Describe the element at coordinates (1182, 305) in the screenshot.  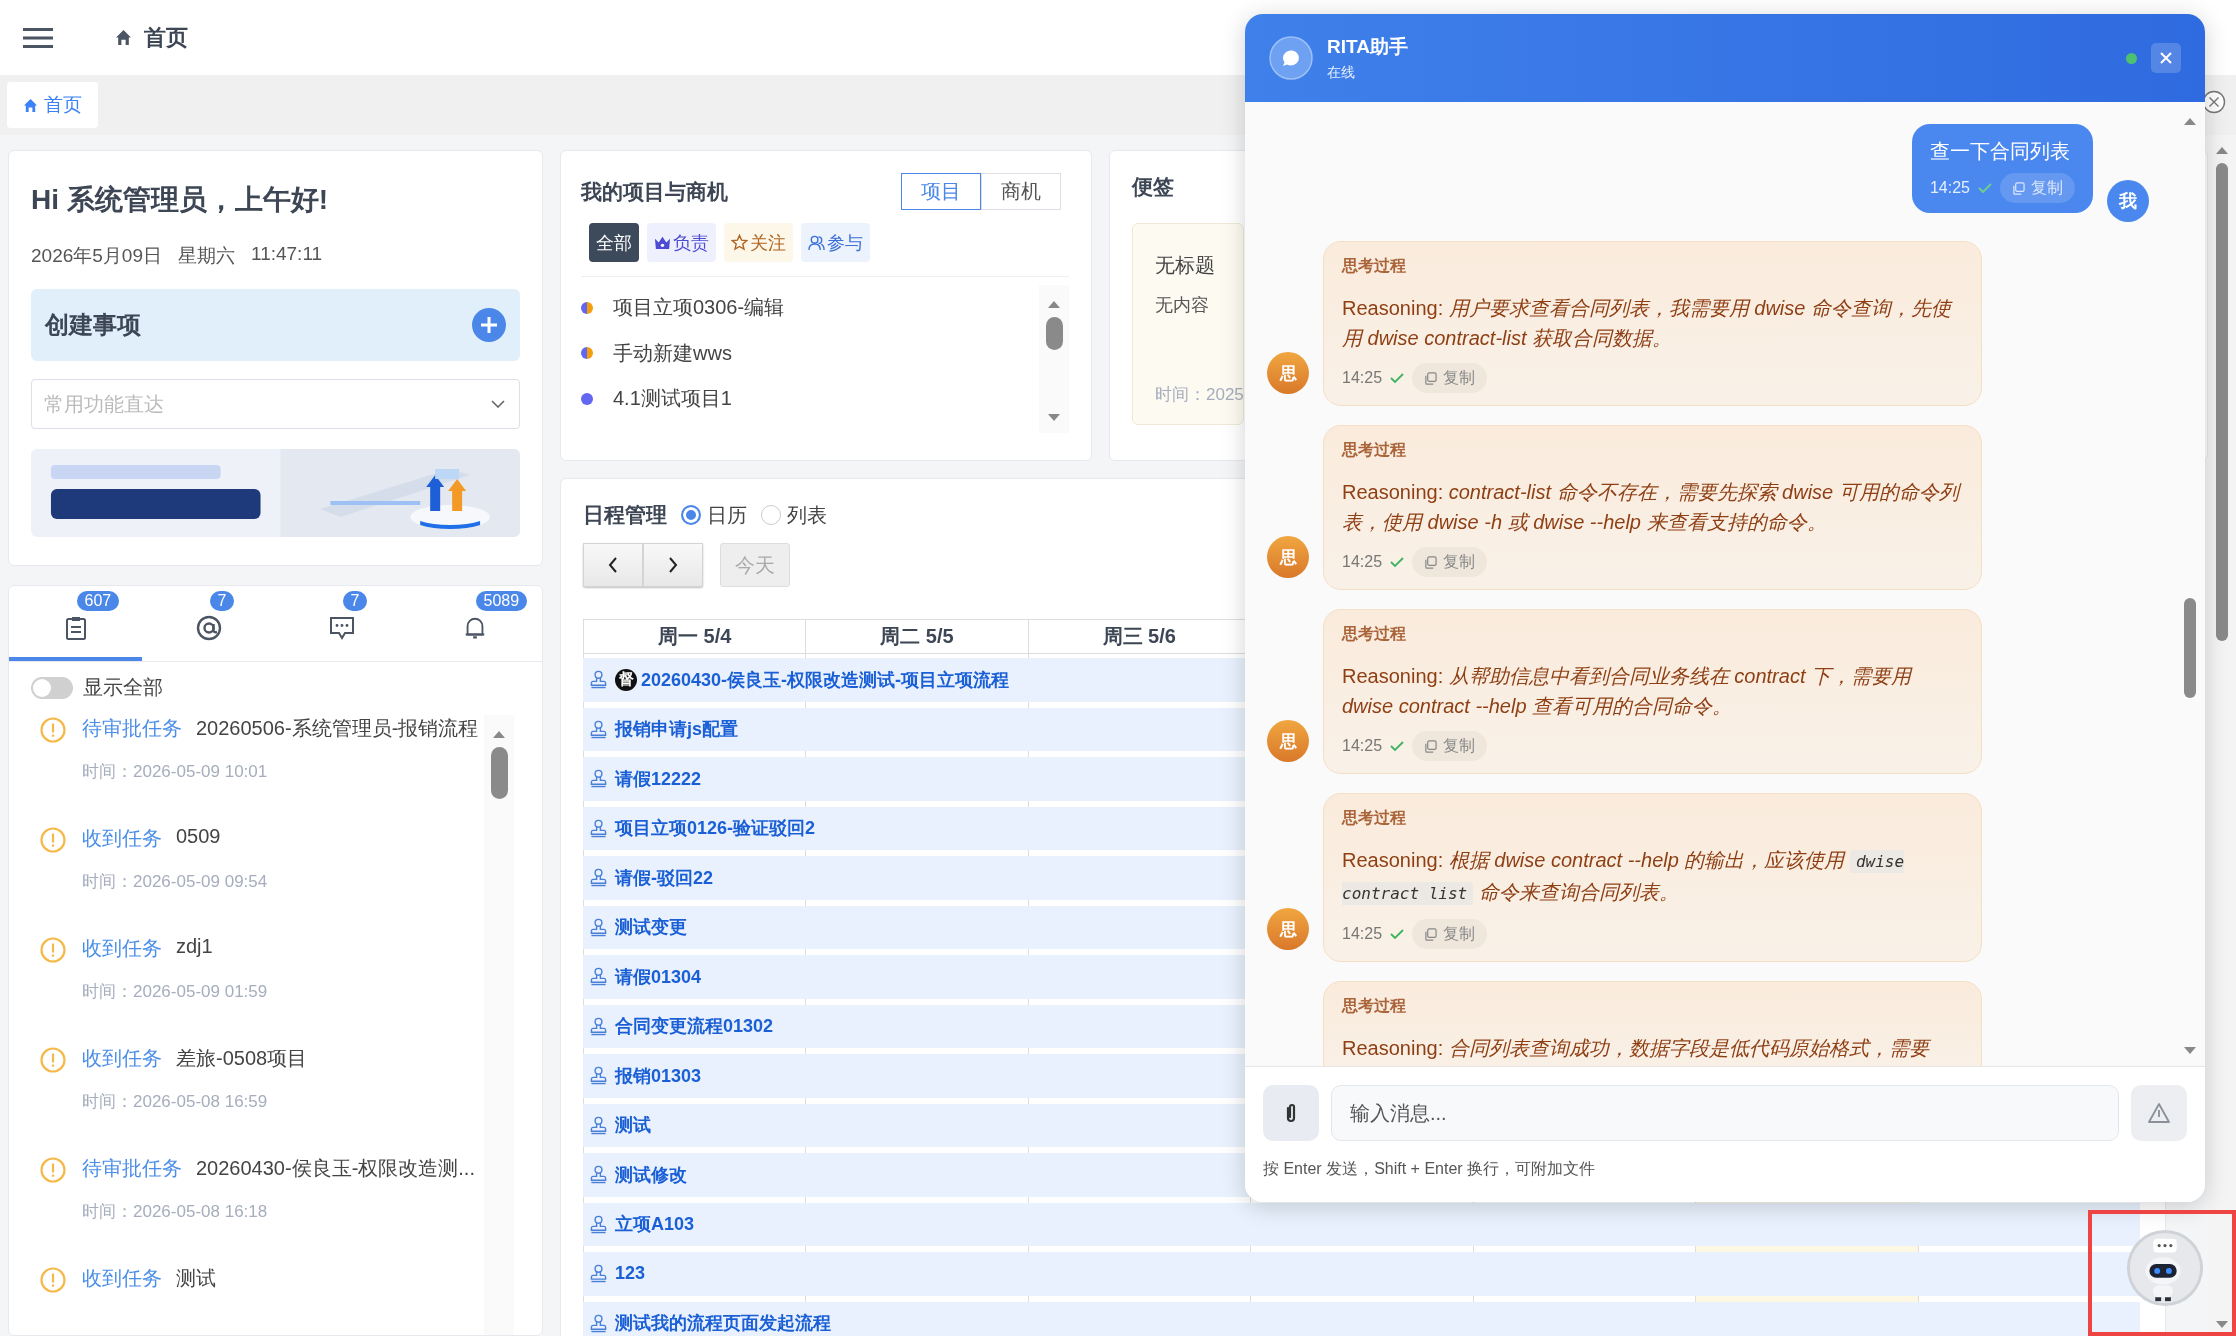
I see `note-content: 无内容` at that location.